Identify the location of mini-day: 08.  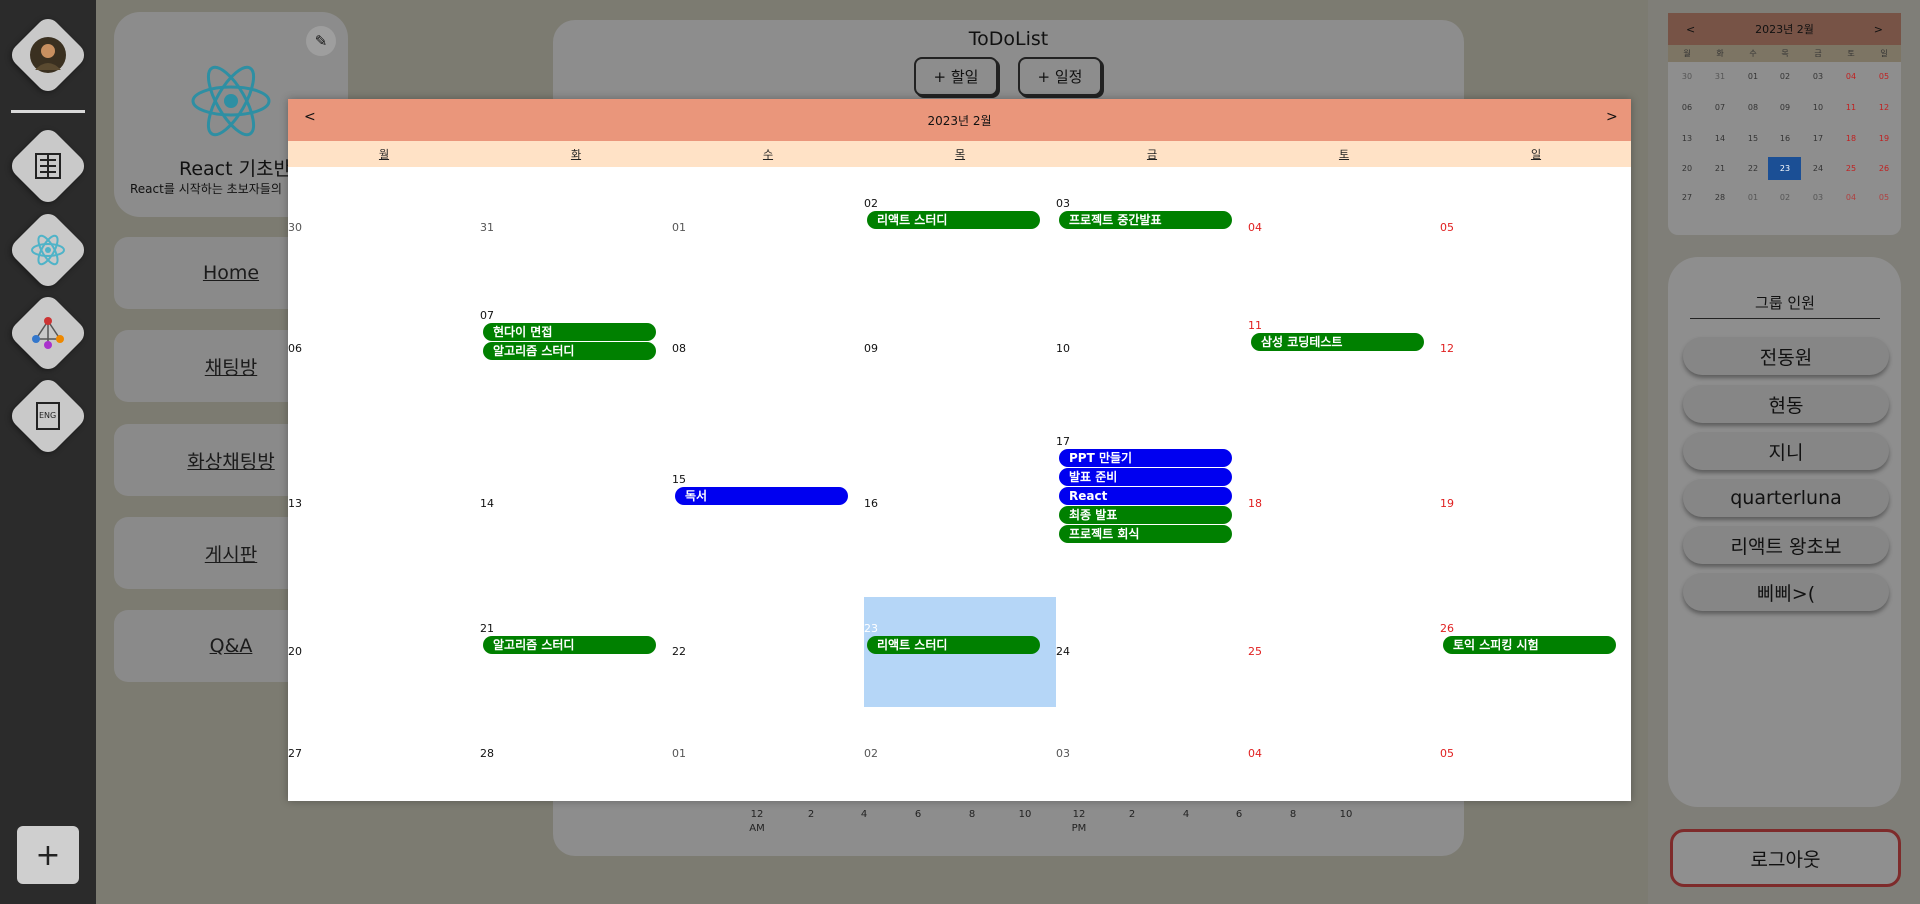
(1753, 107).